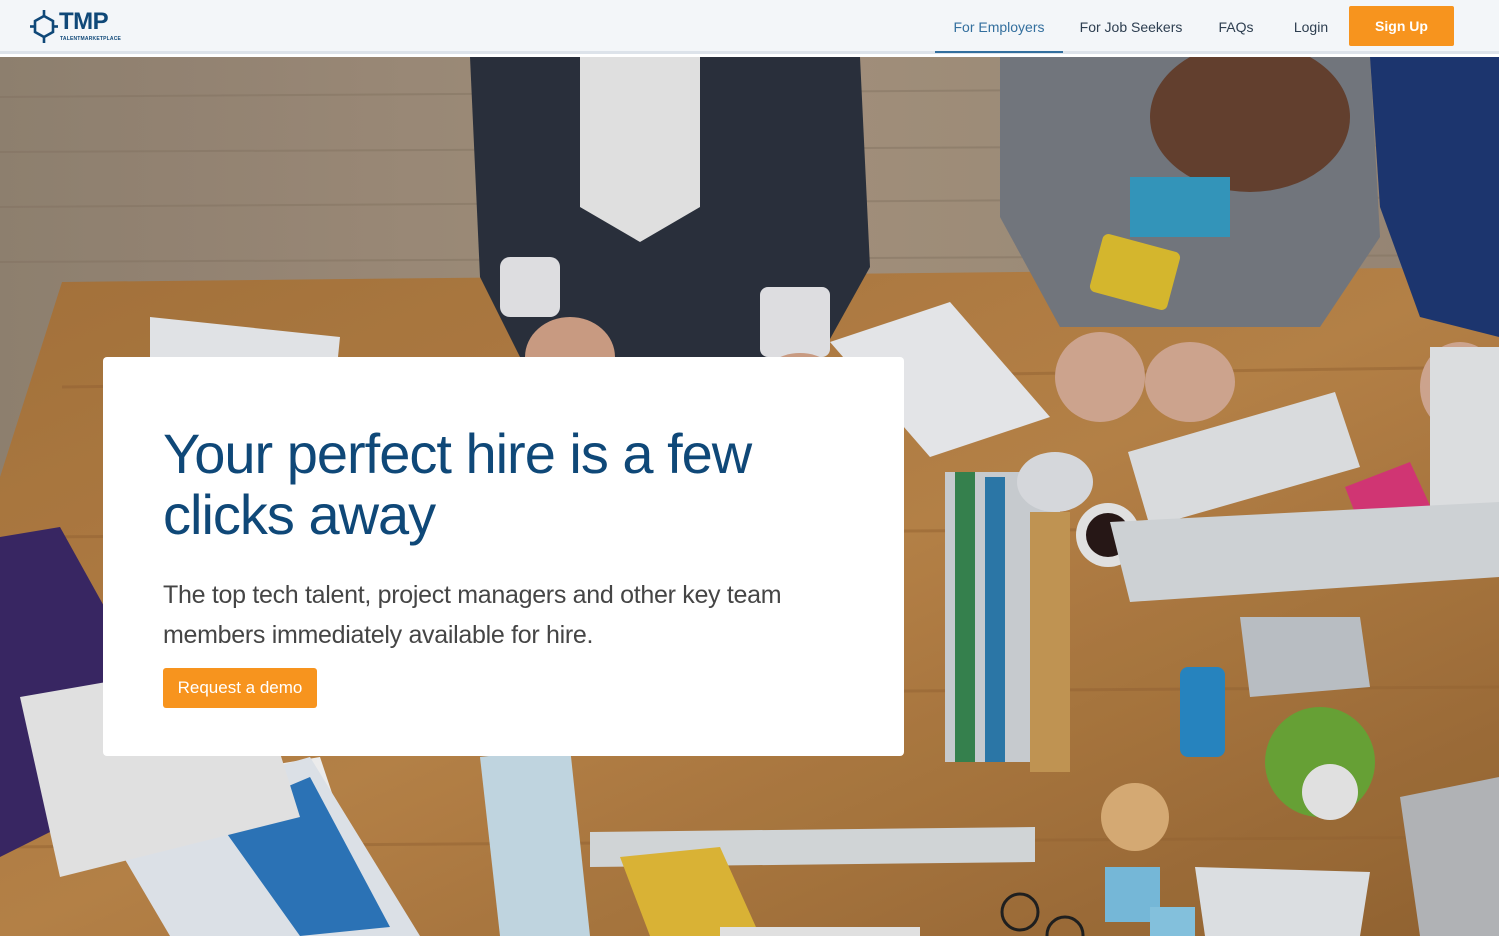  What do you see at coordinates (91, 39) in the screenshot?
I see `logo-tagline: TALENTMARKETPLACE` at bounding box center [91, 39].